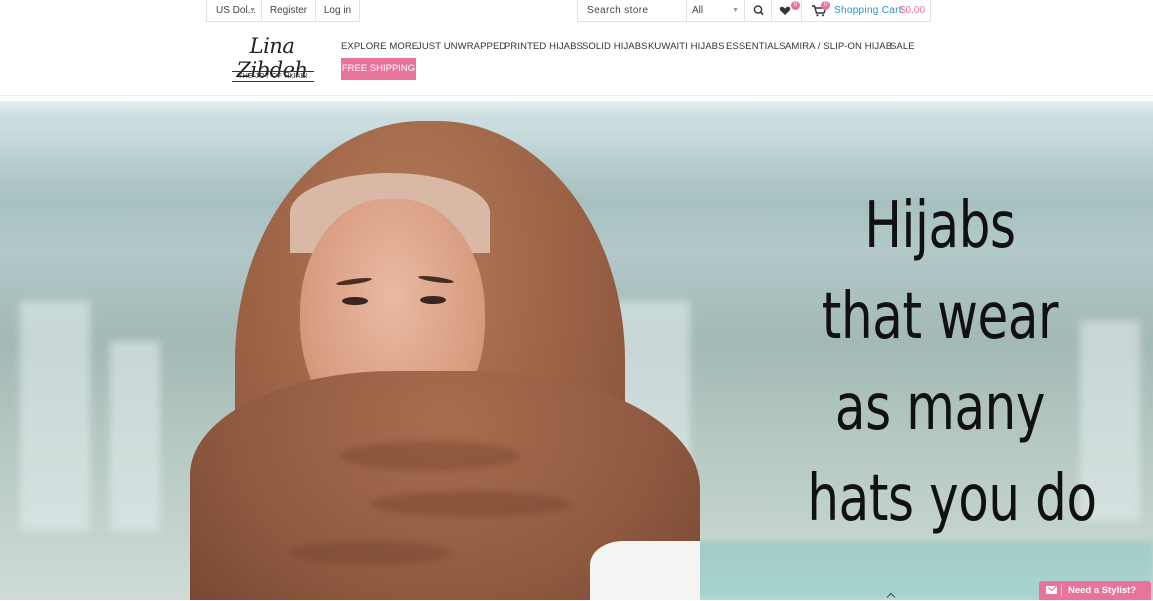 The image size is (1153, 601). What do you see at coordinates (913, 10) in the screenshot?
I see `cart-total: $0.00` at bounding box center [913, 10].